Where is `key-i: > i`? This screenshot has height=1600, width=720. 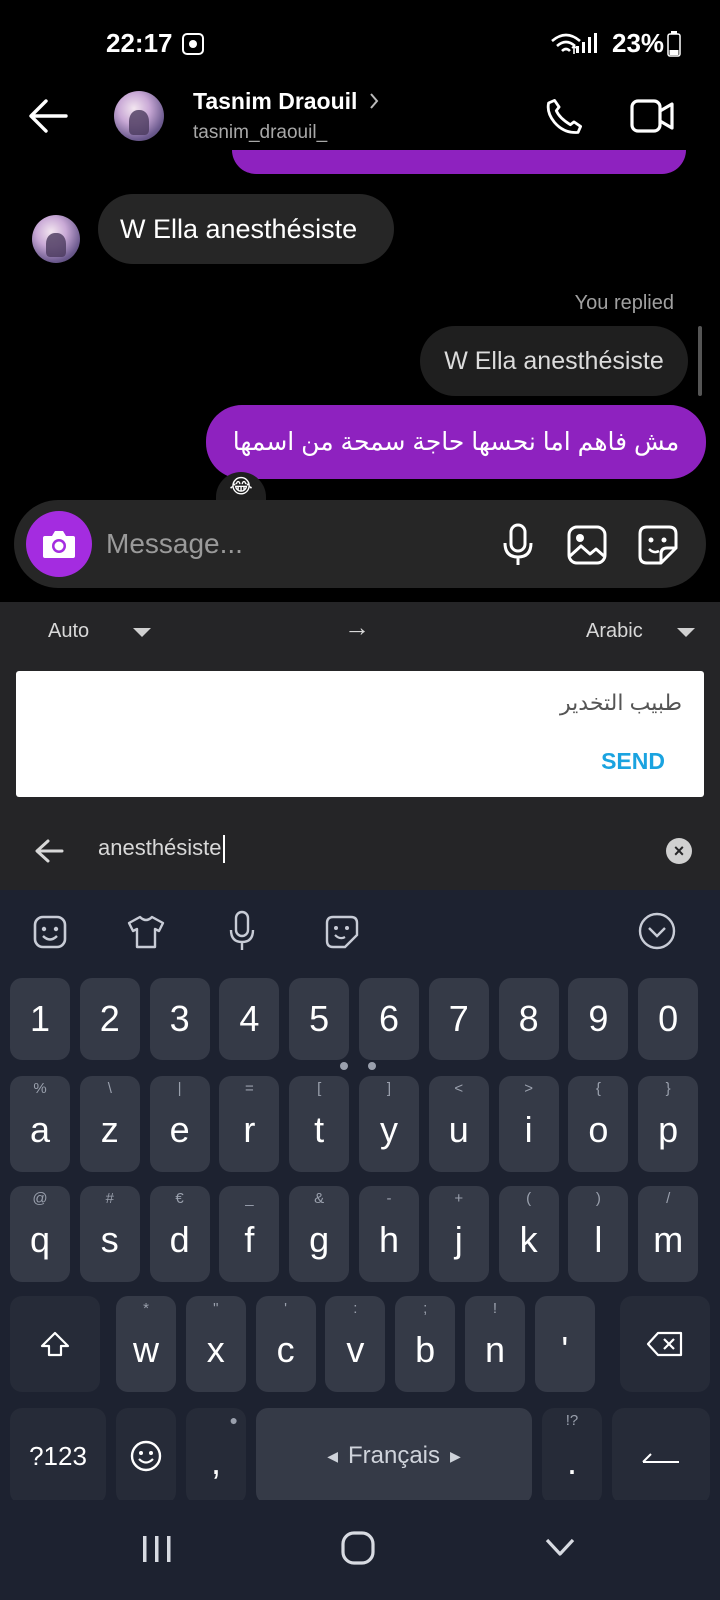 key-i: > i is located at coordinates (528, 1124).